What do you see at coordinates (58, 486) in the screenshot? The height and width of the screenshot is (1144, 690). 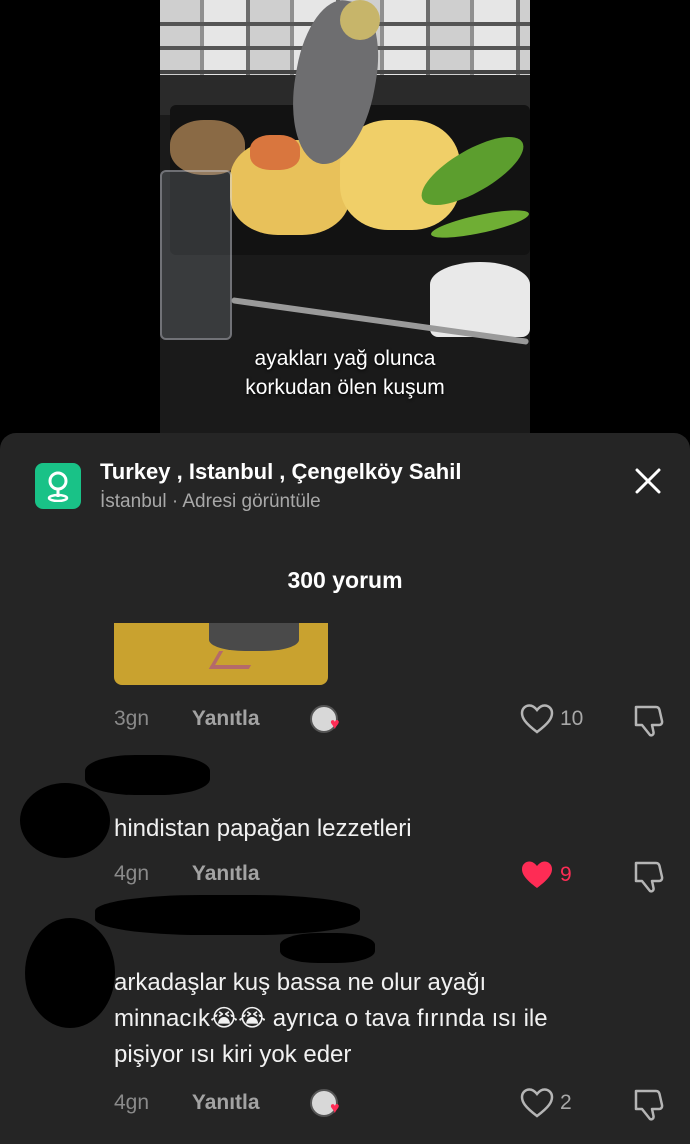 I see `location-pin-icon` at bounding box center [58, 486].